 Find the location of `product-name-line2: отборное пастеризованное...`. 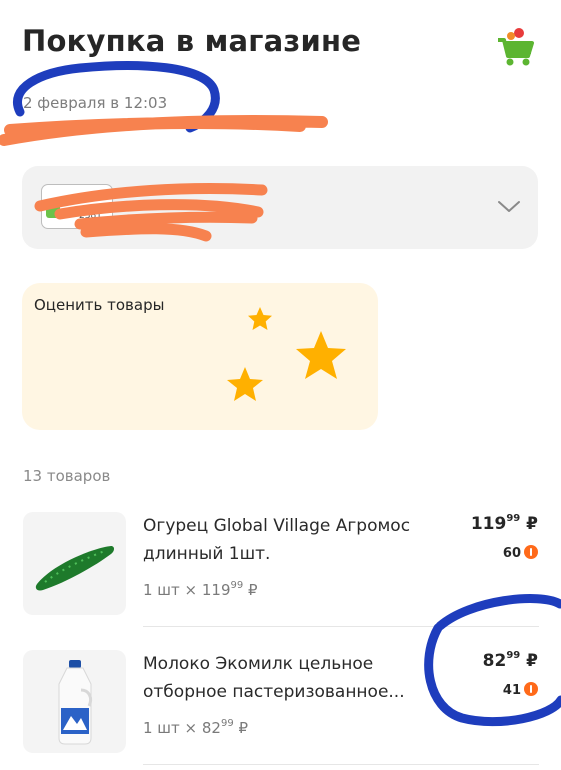

product-name-line2: отборное пастеризованное... is located at coordinates (274, 692).